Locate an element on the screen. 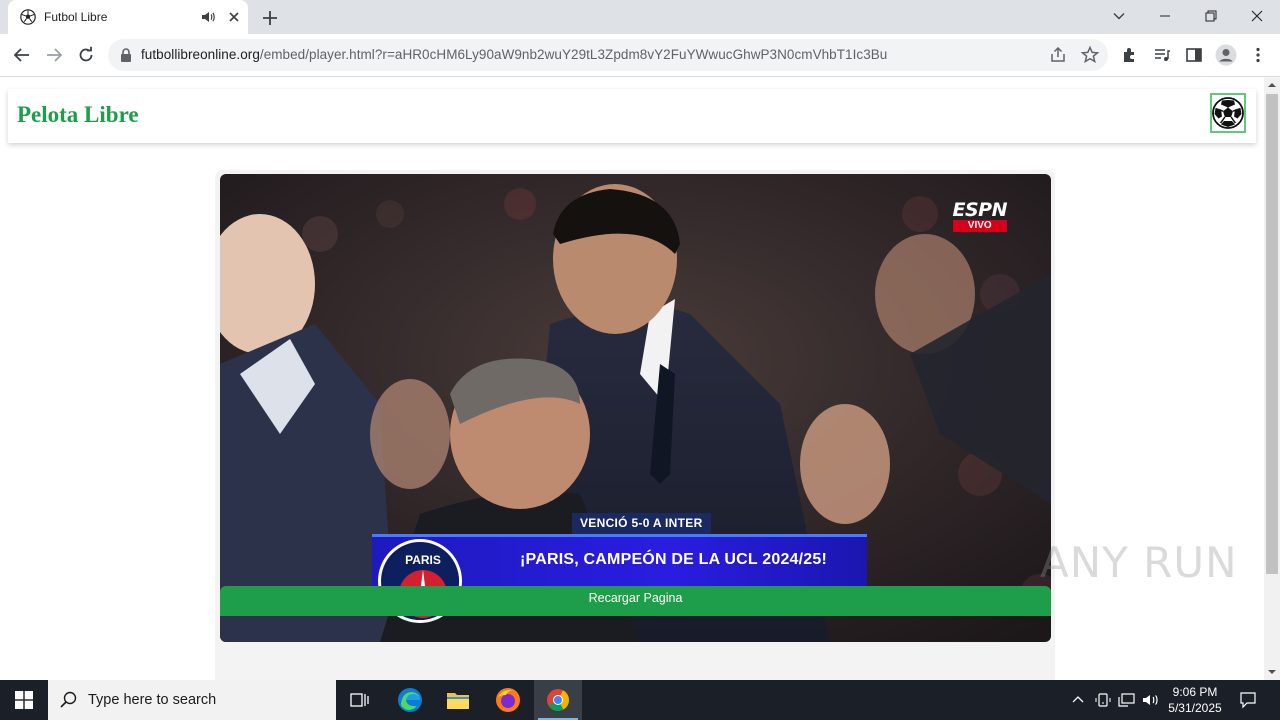  windows-logo-icon is located at coordinates (24, 700).